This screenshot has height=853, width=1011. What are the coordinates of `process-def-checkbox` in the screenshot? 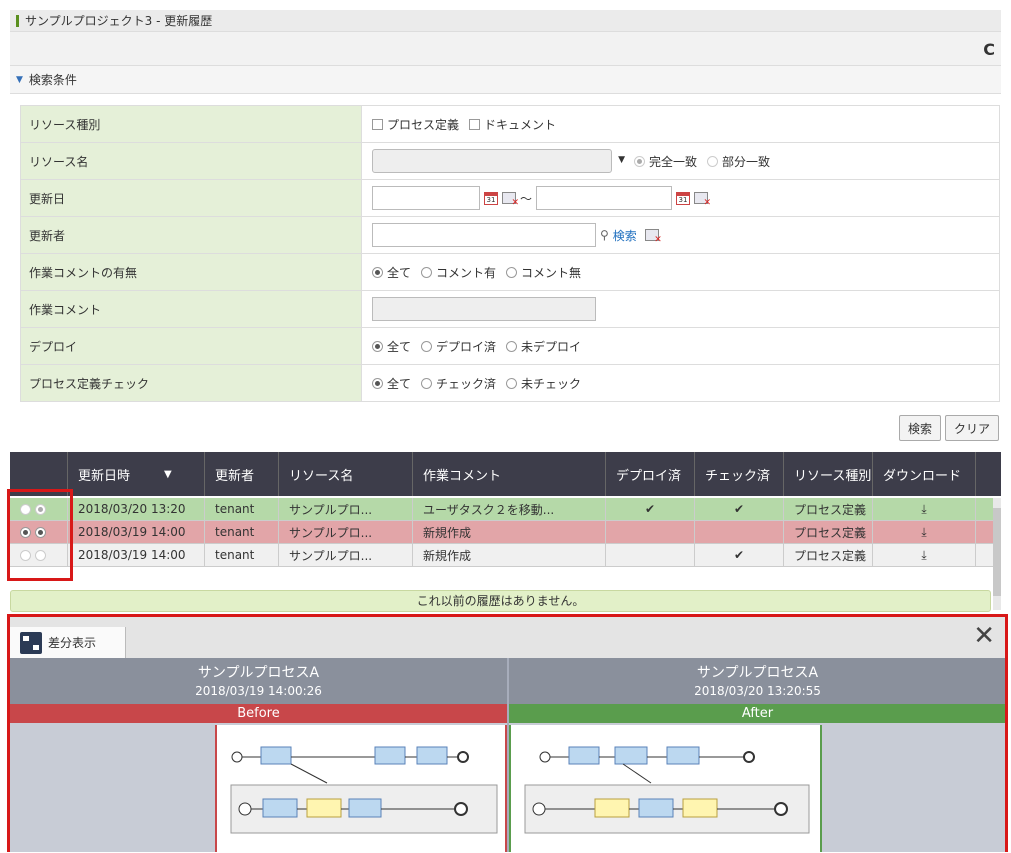 It's located at (377, 124).